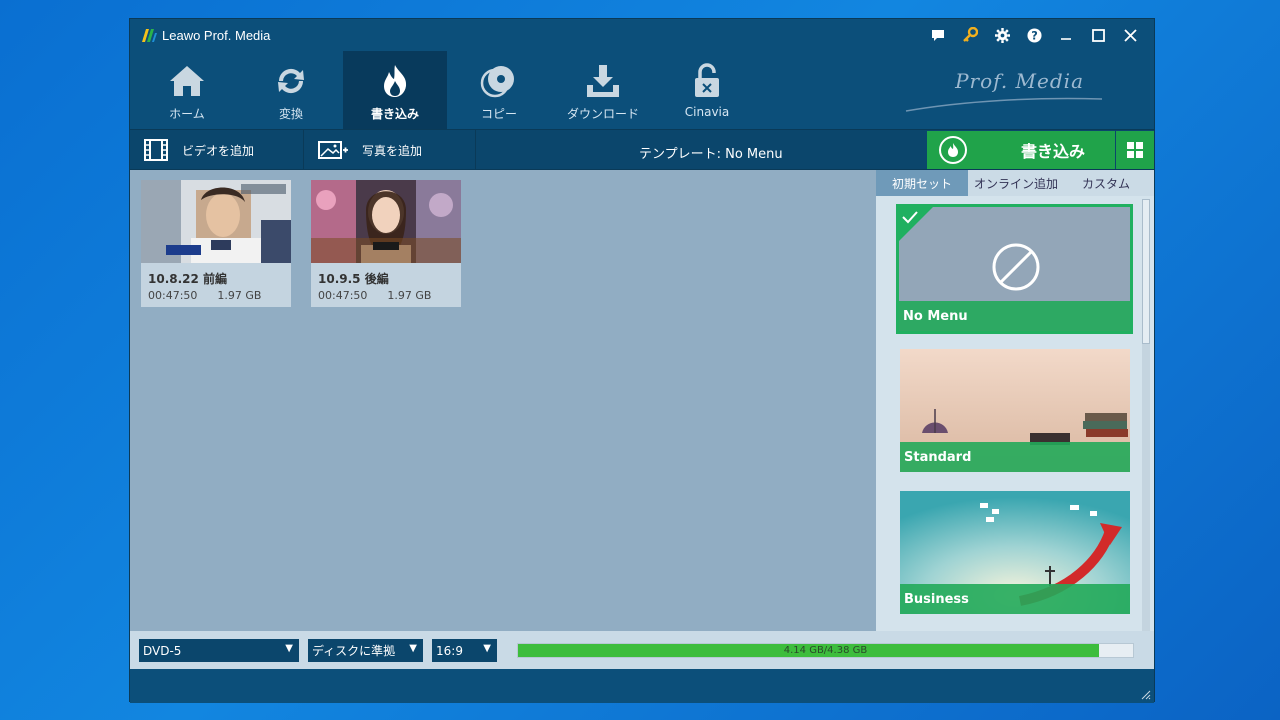  I want to click on tab-online-add: オンライン追加, so click(1016, 183).